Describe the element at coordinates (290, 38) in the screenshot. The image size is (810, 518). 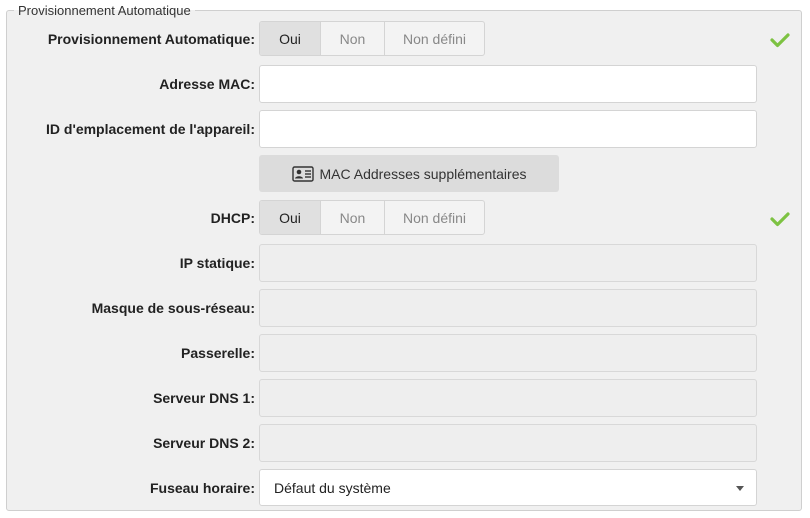
I see `auto-provisioning-option-oui: Oui` at that location.